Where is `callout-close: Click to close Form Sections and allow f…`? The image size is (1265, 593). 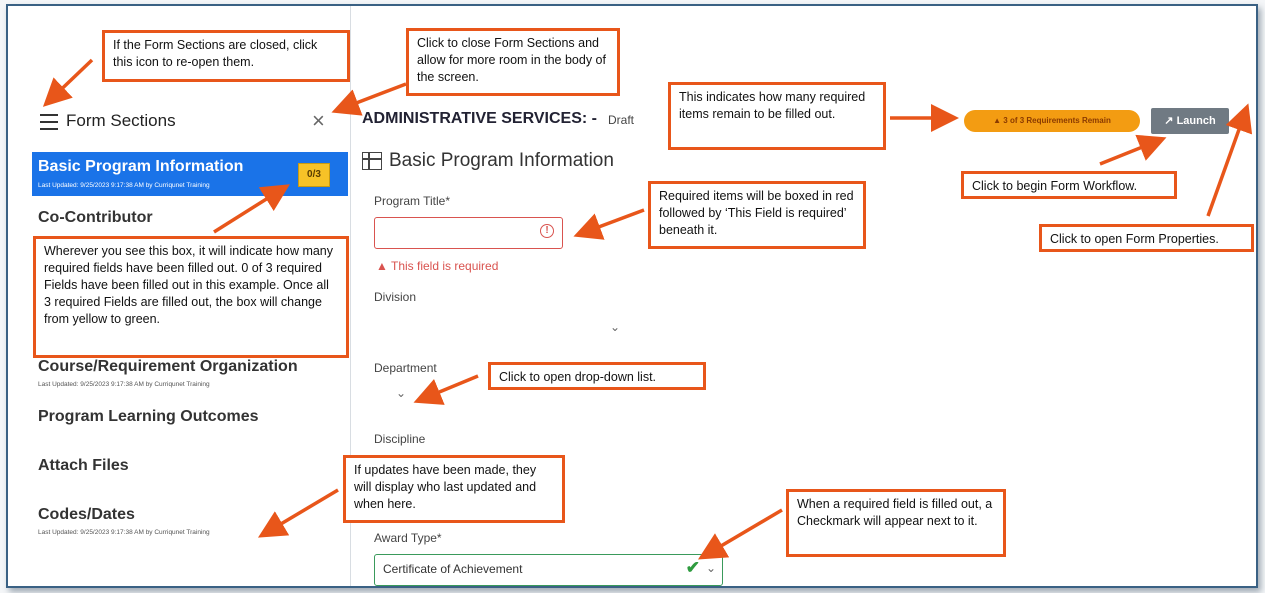 callout-close: Click to close Form Sections and allow f… is located at coordinates (513, 62).